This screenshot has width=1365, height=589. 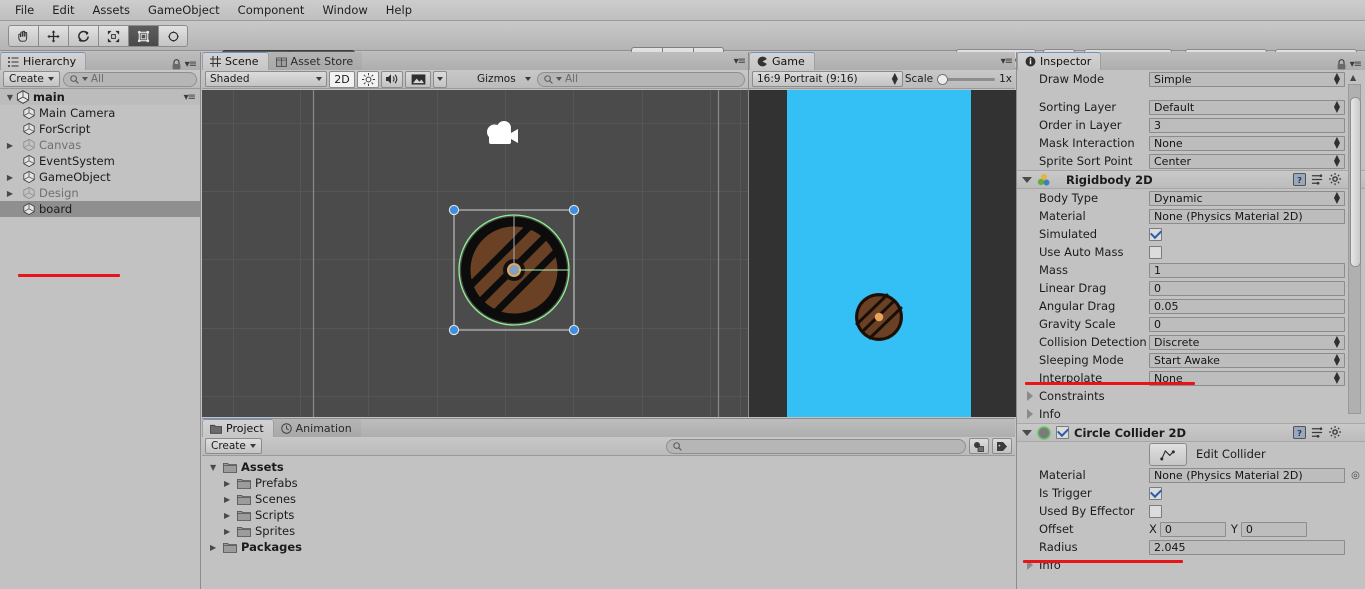 I want to click on use-auto-mass-checkbox, so click(x=1155, y=252).